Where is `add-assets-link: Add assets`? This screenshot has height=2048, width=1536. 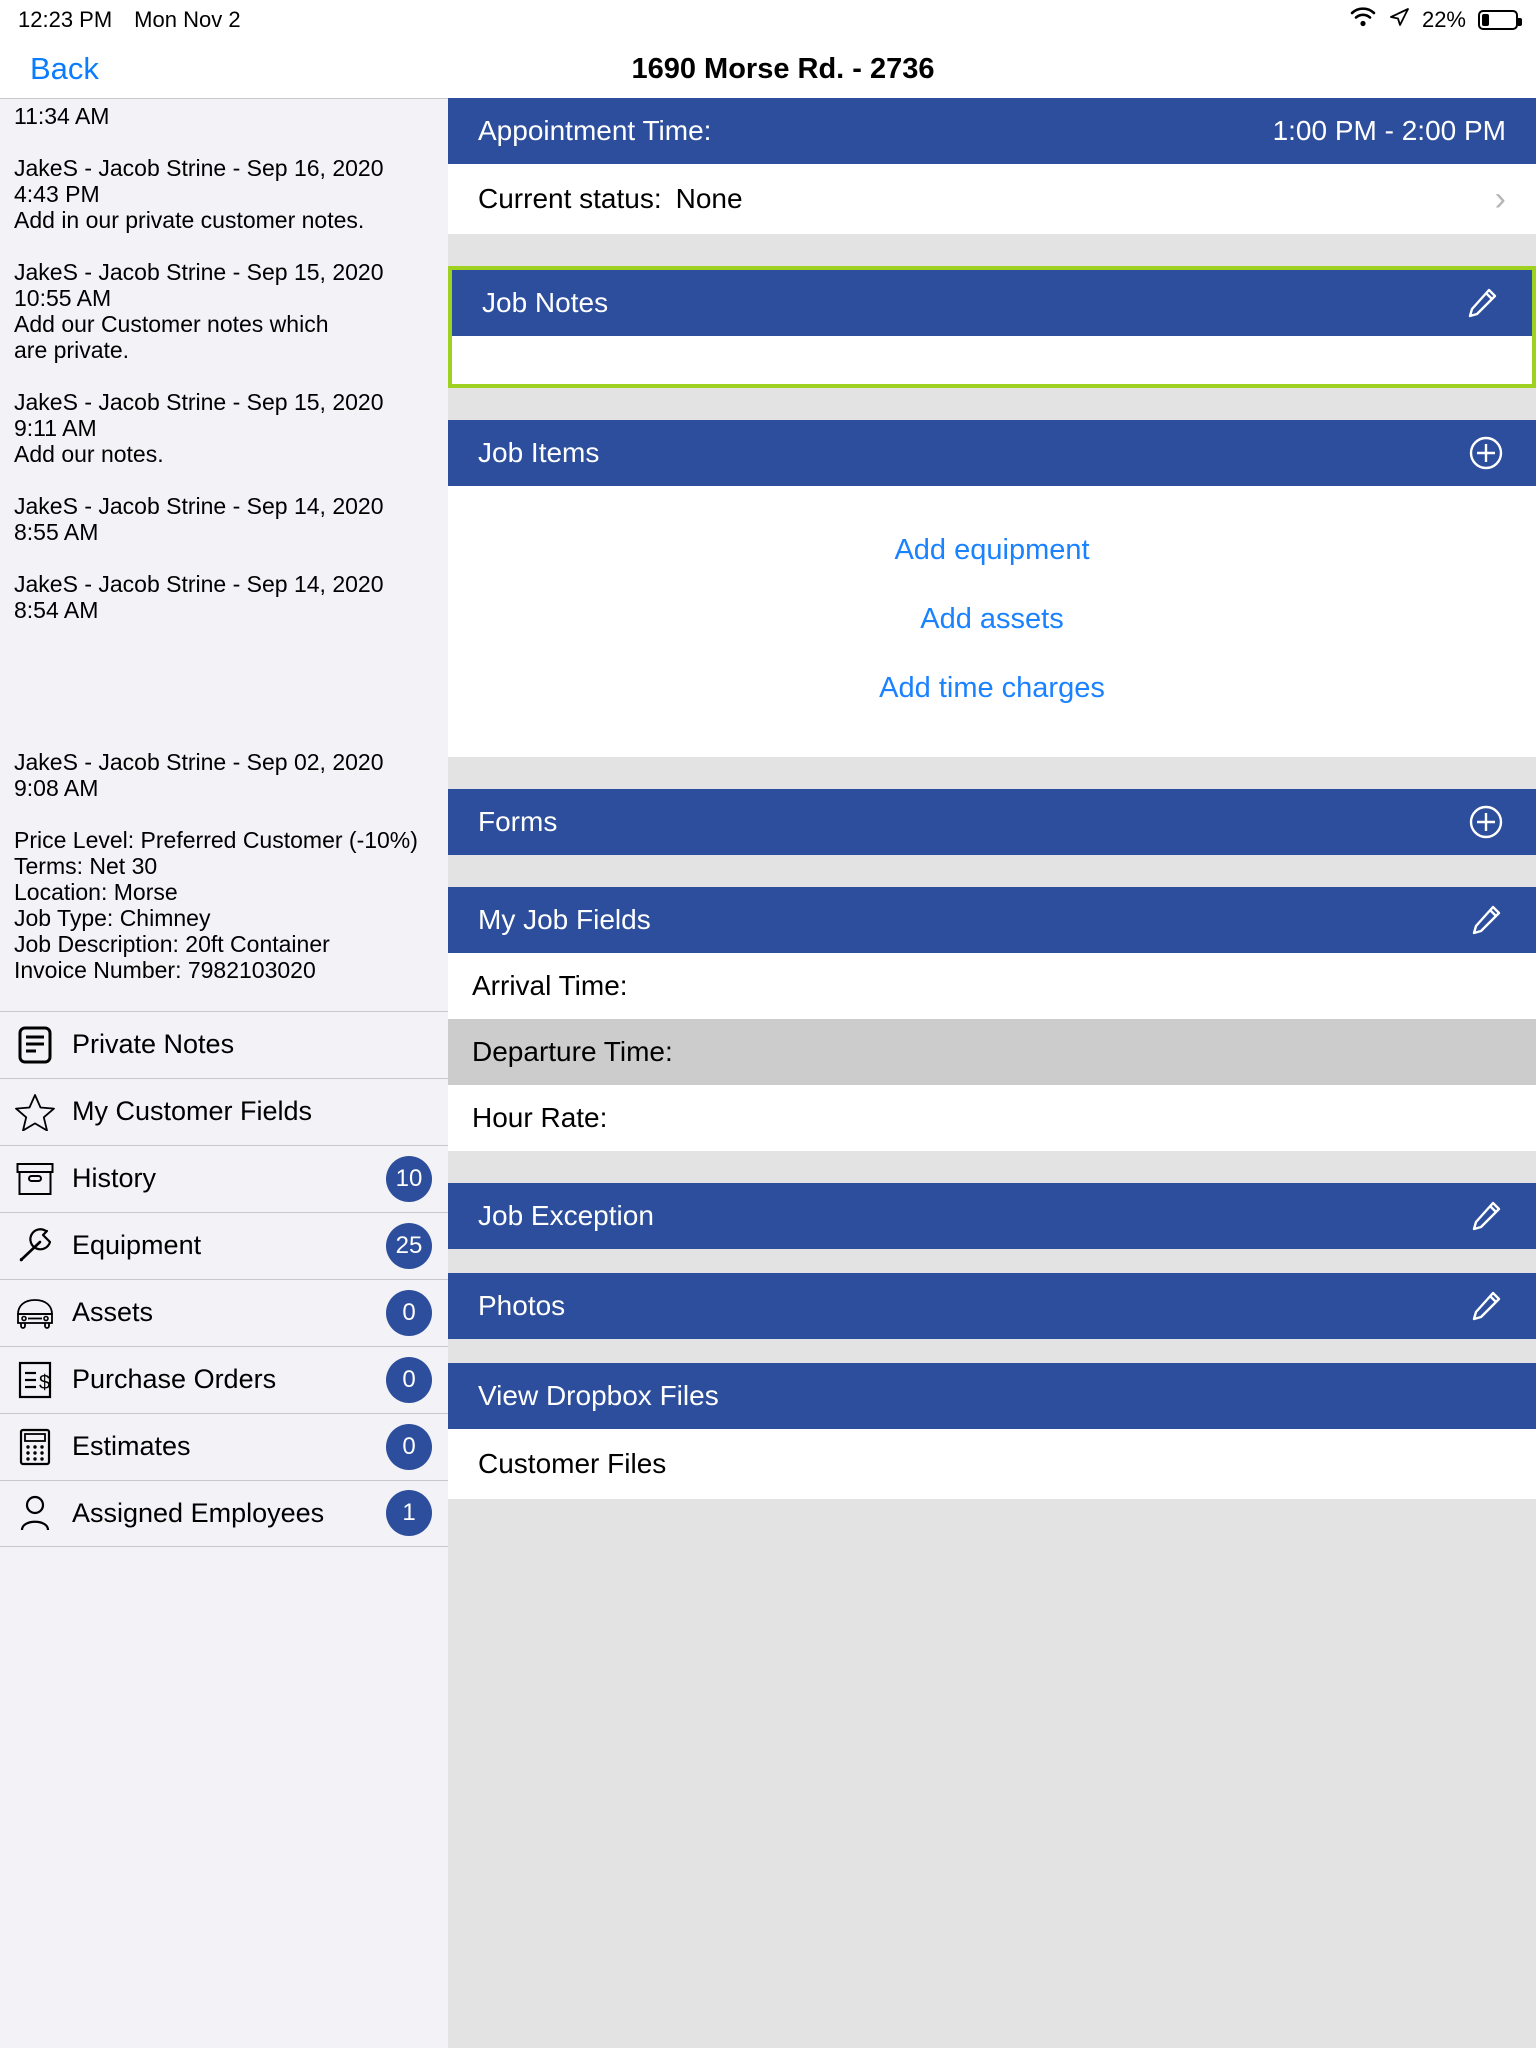
add-assets-link: Add assets is located at coordinates (992, 619).